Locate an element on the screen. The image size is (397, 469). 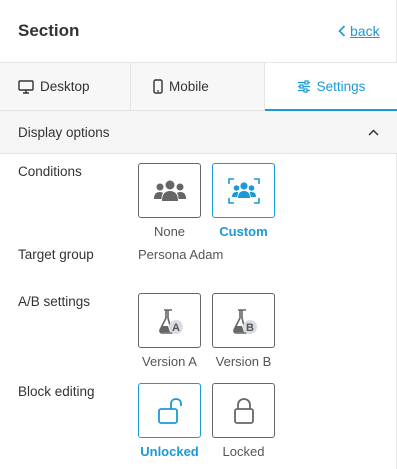
ab-option-version-b: B Version B is located at coordinates (243, 331).